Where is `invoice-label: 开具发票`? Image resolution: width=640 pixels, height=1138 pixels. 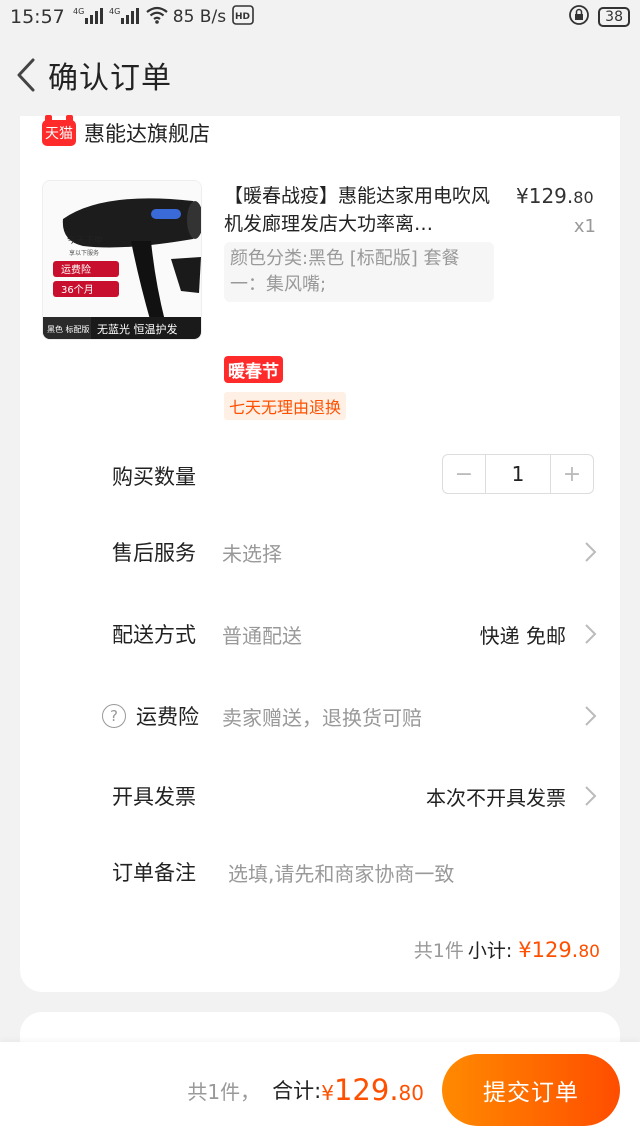
invoice-label: 开具发票 is located at coordinates (154, 797).